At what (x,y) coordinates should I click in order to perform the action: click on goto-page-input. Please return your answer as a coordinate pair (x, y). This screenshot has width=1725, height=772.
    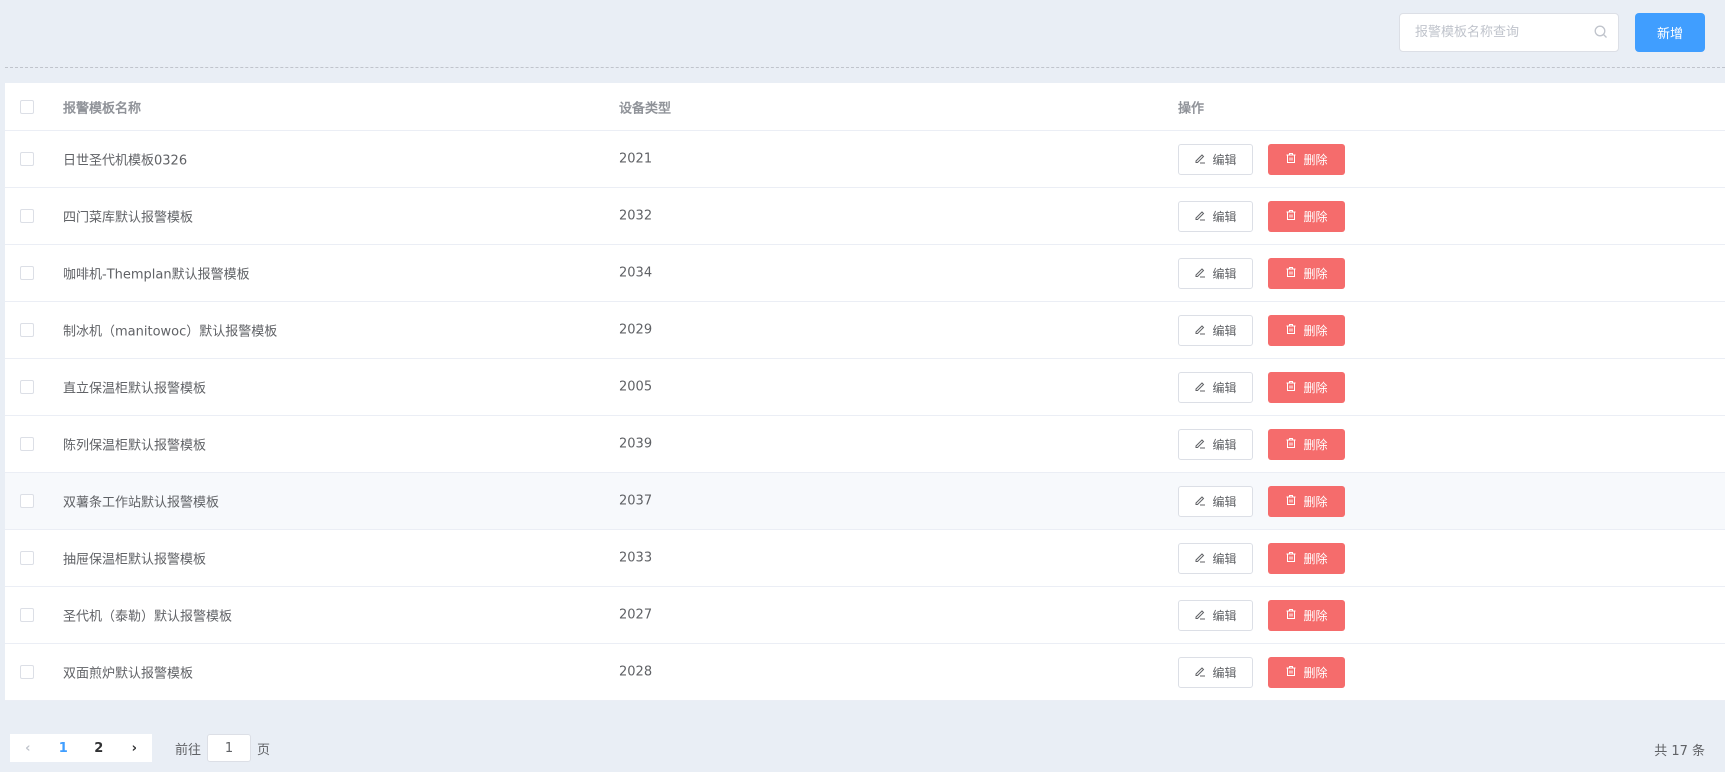
    Looking at the image, I should click on (229, 748).